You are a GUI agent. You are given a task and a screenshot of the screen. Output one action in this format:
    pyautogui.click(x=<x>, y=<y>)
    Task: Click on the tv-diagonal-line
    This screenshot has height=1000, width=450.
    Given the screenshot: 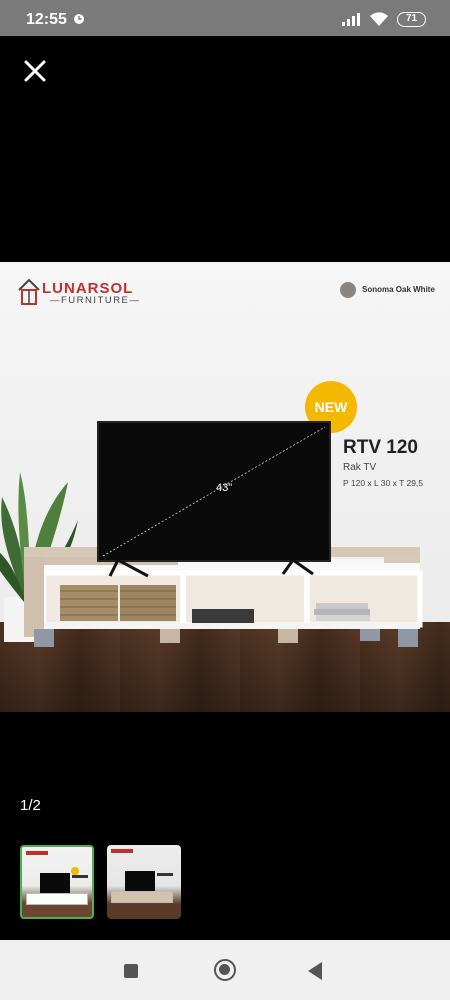 What is the action you would take?
    pyautogui.click(x=214, y=491)
    